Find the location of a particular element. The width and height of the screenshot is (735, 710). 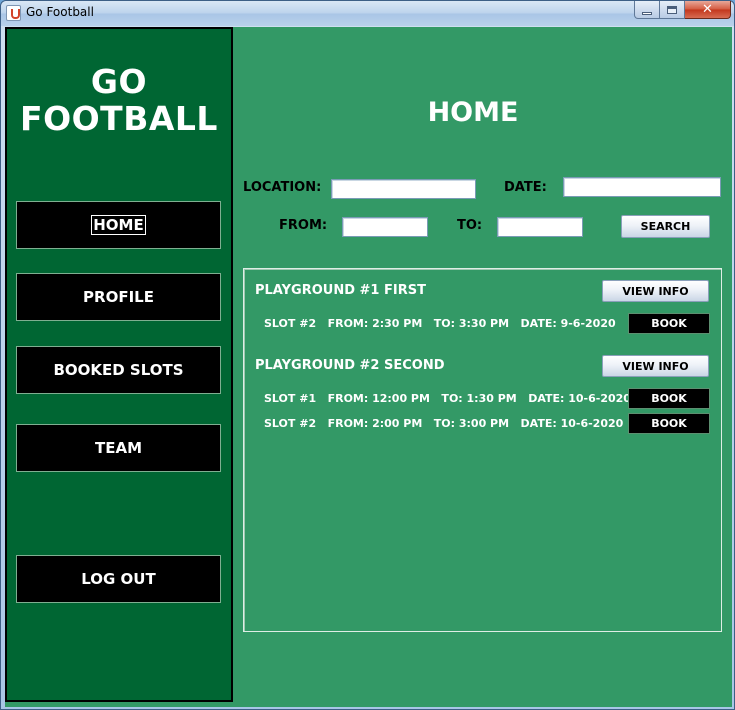

sidebar-item-booked-slots: BOOKED SLOTS is located at coordinates (118, 370).